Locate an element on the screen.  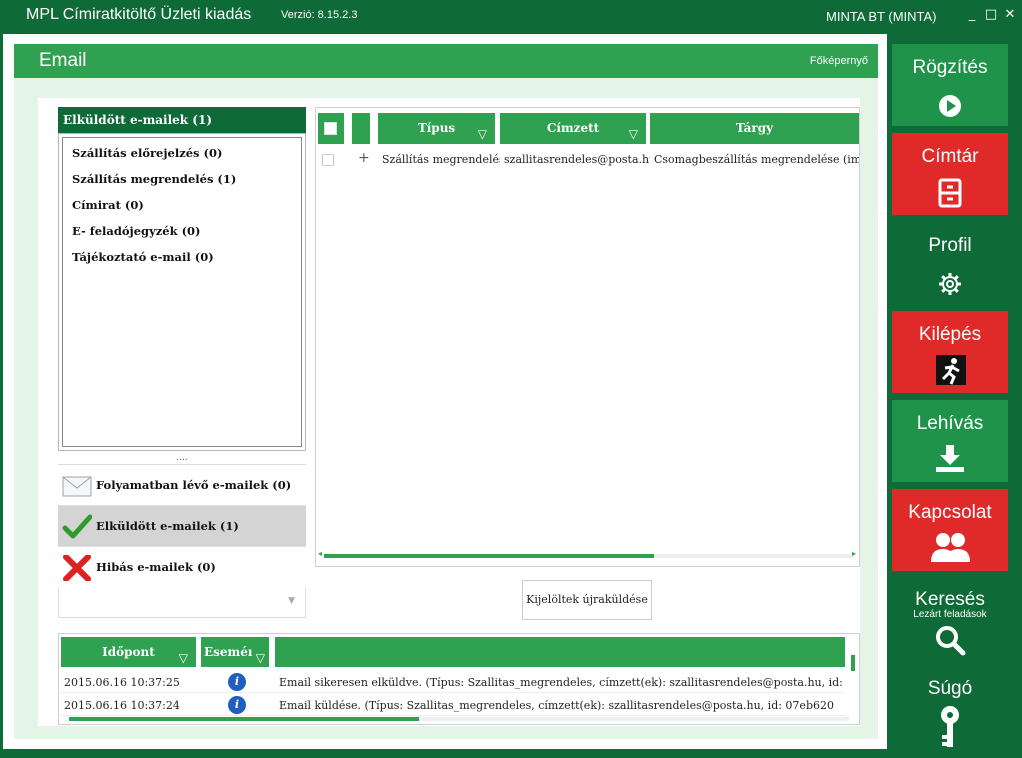
expand-column-header is located at coordinates (361, 128).